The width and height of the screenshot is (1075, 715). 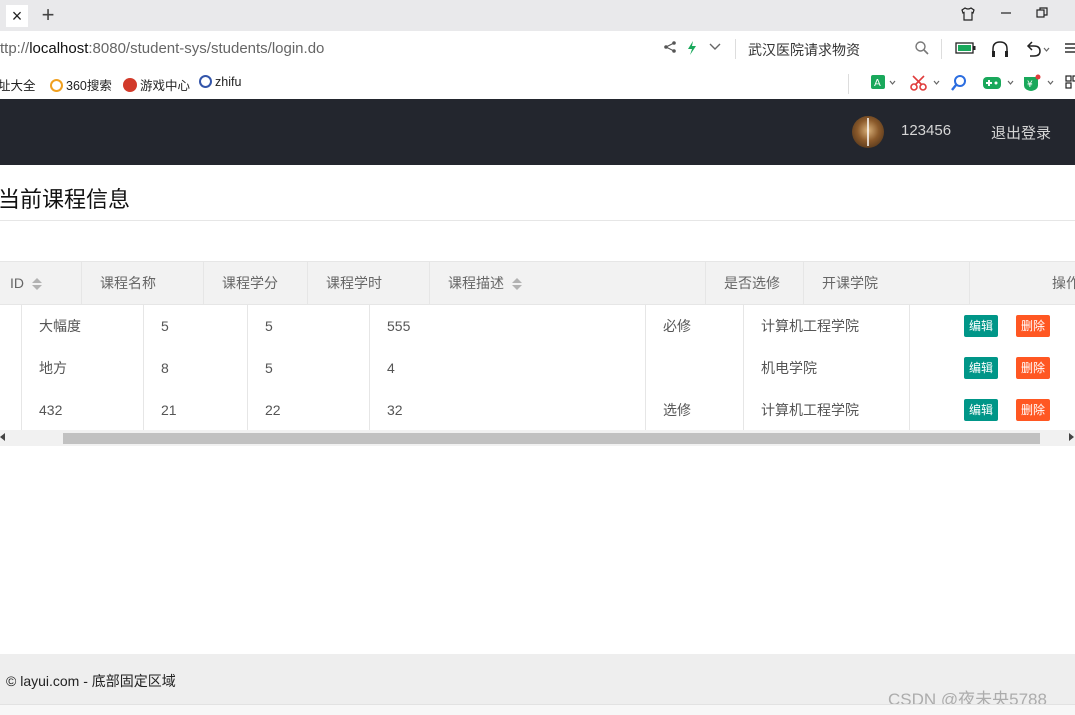 I want to click on battery-icon, so click(x=966, y=50).